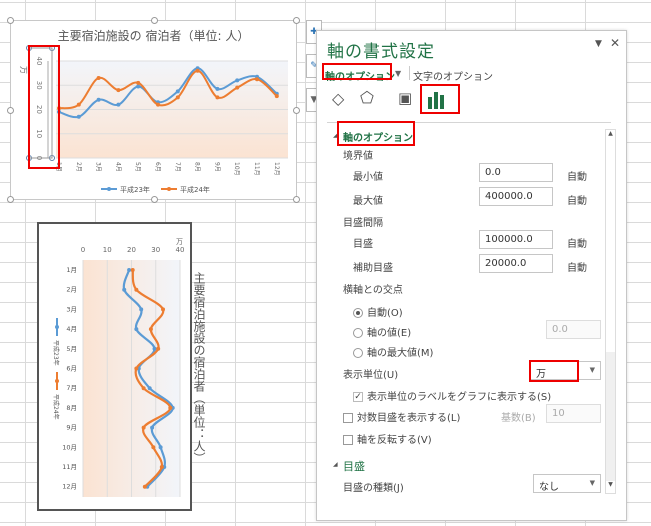 The image size is (651, 526). Describe the element at coordinates (71, 309) in the screenshot. I see `y-tick-label: 3月` at that location.